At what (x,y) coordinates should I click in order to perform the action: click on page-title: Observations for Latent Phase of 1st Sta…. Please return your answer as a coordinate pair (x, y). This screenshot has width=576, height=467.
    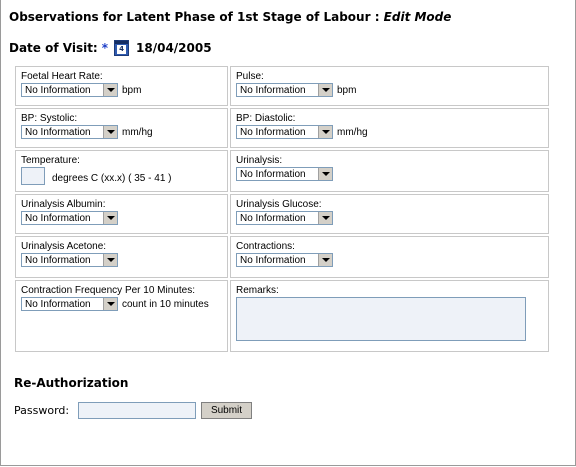
    Looking at the image, I should click on (230, 17).